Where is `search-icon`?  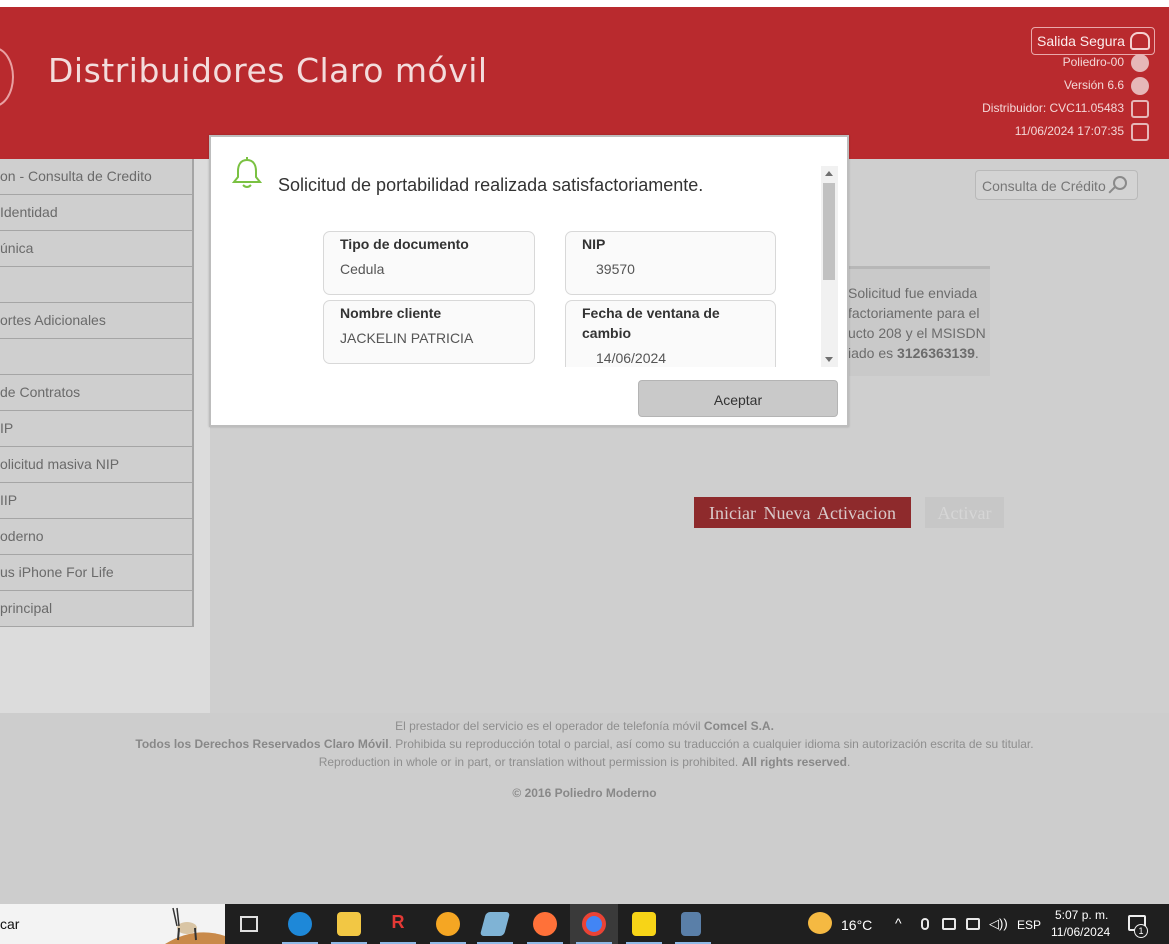
search-icon is located at coordinates (1120, 183).